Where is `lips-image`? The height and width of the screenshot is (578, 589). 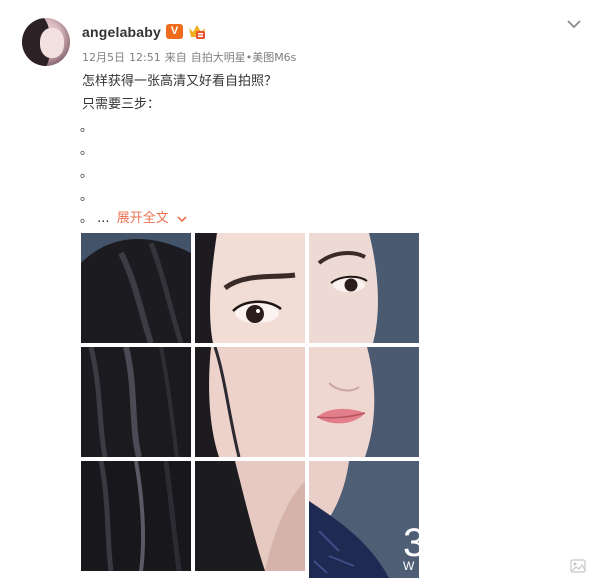
lips-image is located at coordinates (364, 402).